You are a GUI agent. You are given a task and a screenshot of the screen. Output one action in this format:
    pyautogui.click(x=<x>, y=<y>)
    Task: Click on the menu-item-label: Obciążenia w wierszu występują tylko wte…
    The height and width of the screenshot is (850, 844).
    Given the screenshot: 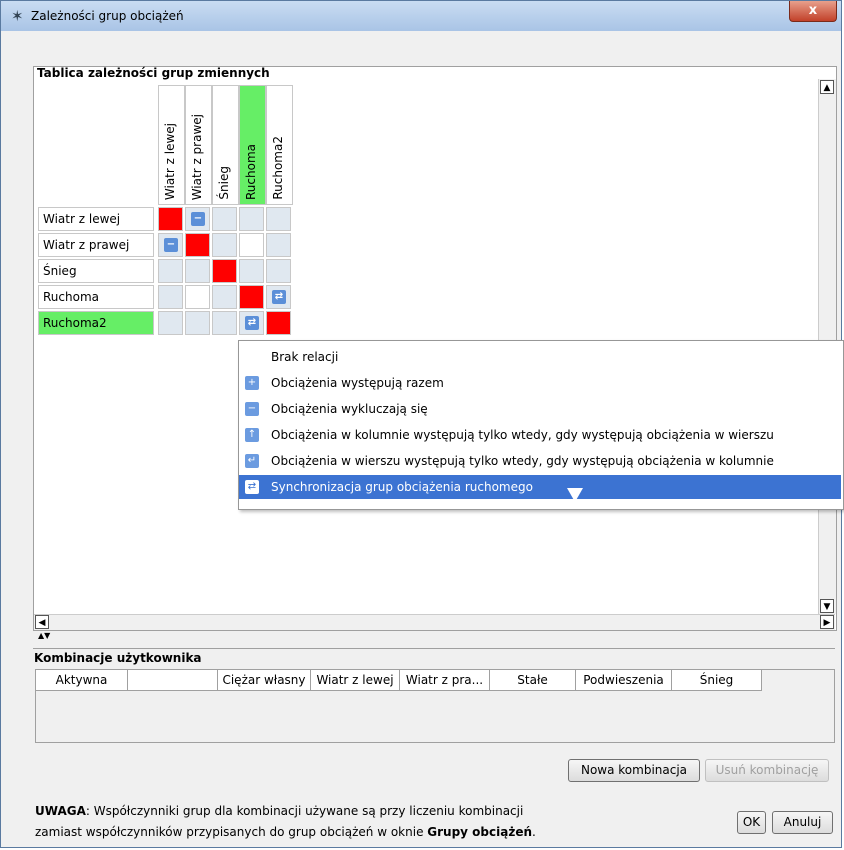 What is the action you would take?
    pyautogui.click(x=522, y=461)
    